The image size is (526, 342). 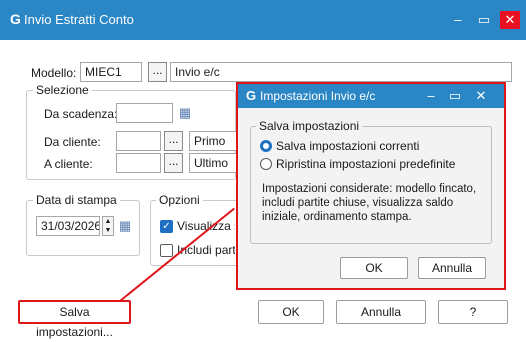 I want to click on salva-correnti-label: Salva impostazioni correnti, so click(x=348, y=146).